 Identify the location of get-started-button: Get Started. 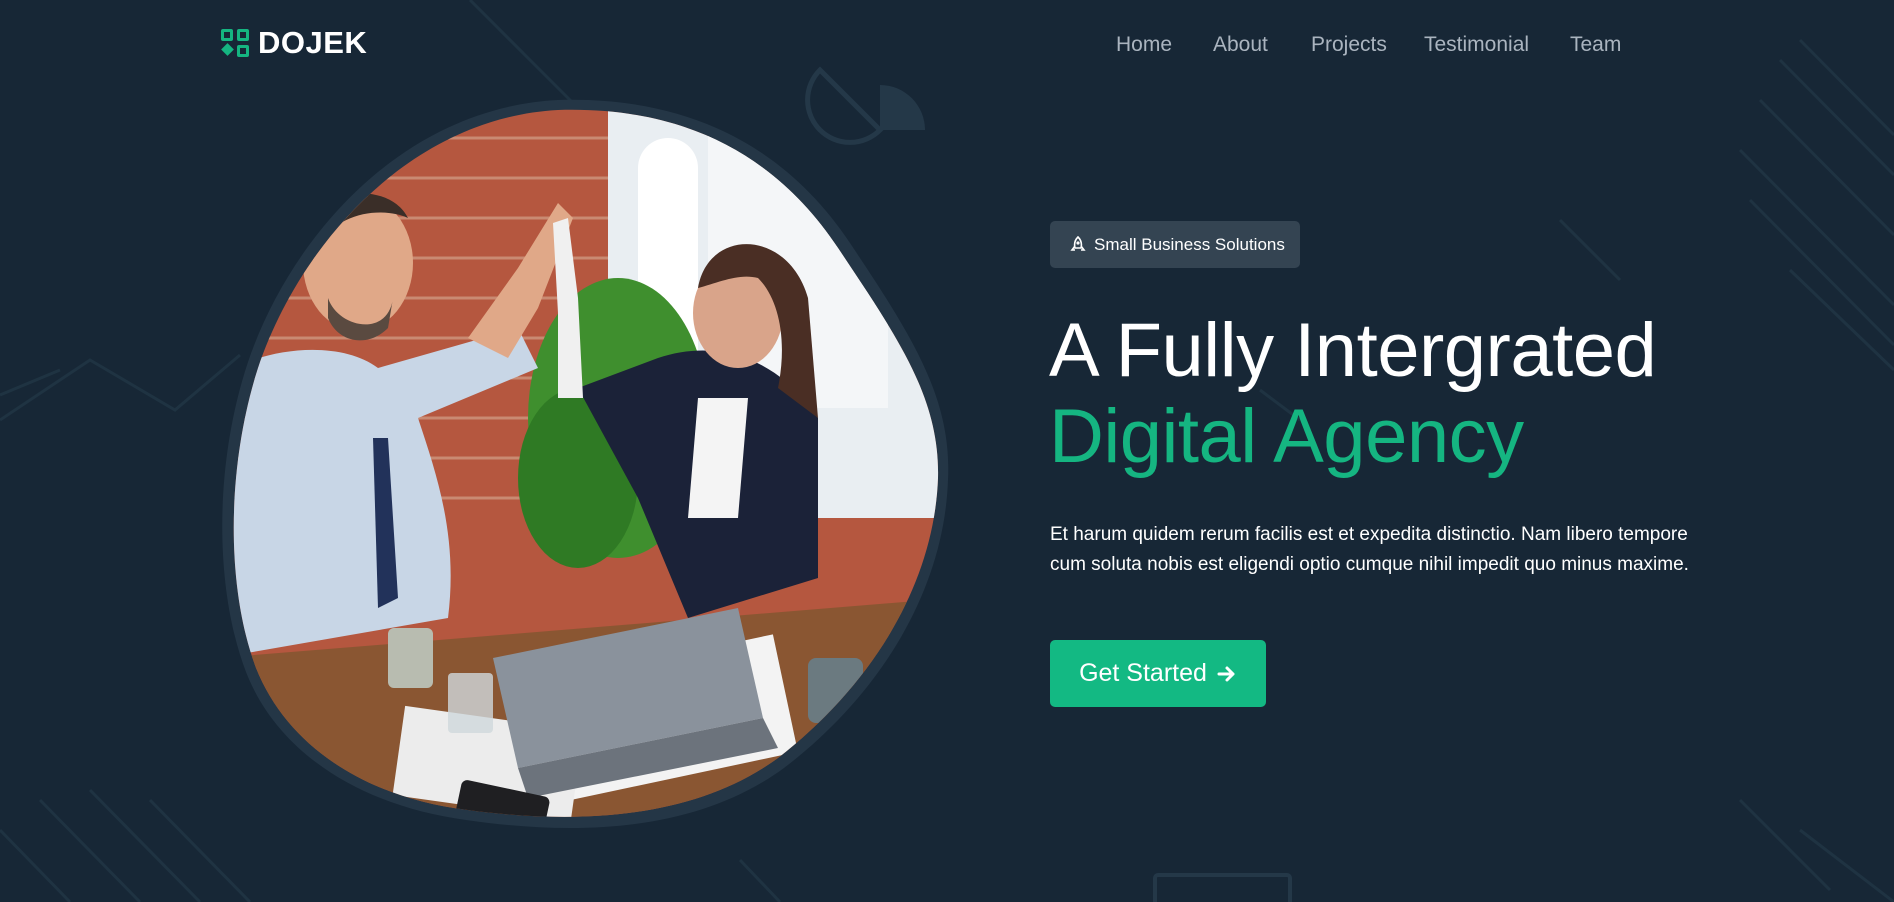
(1158, 673).